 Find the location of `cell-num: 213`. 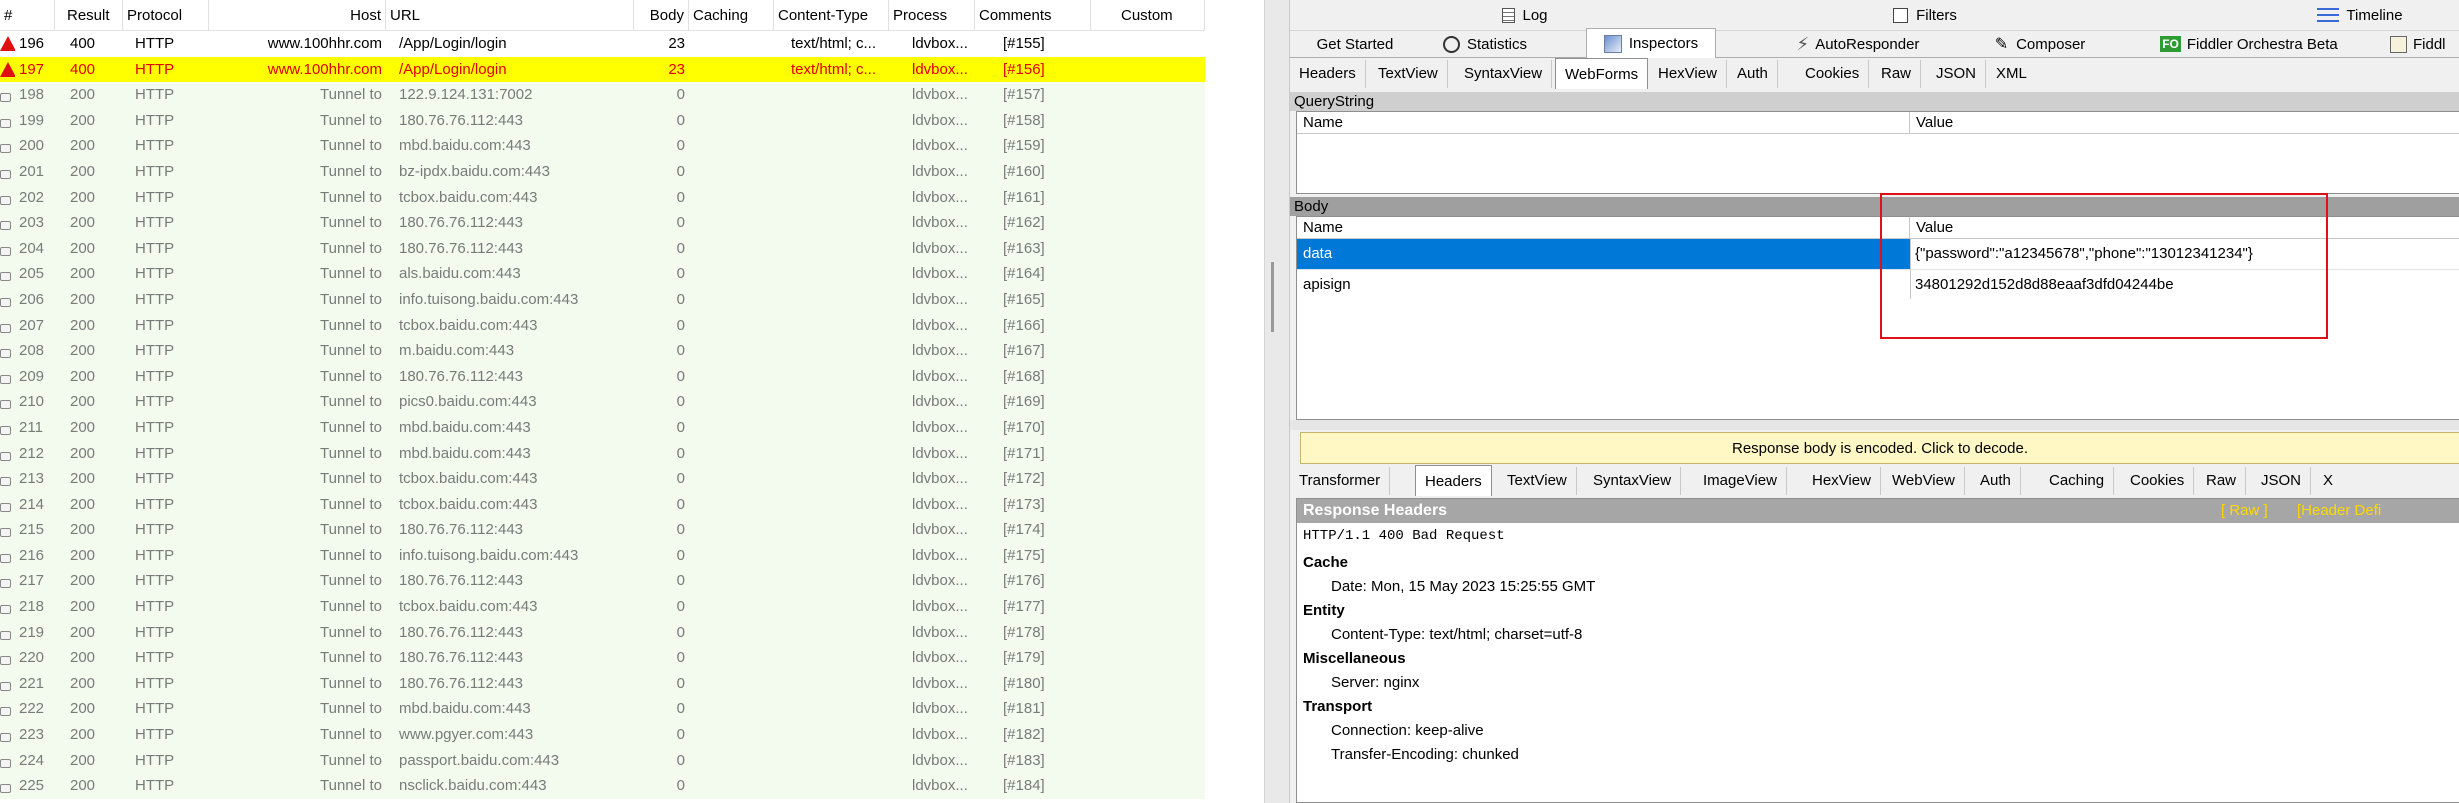

cell-num: 213 is located at coordinates (32, 479).